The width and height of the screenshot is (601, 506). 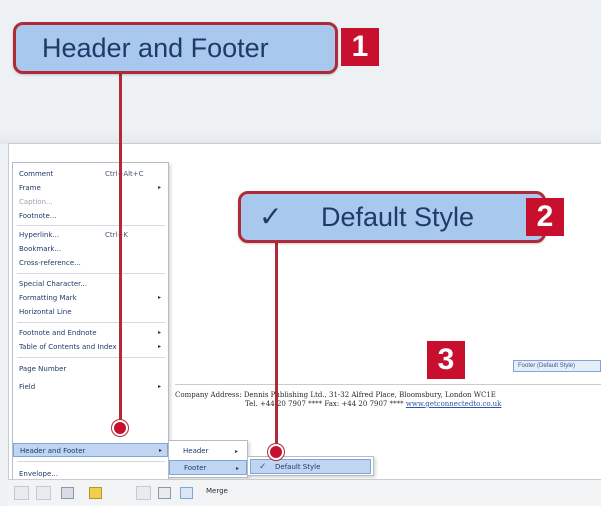 I want to click on menu-item-footnote-endnote: Footnote and Endnote ▸, so click(x=90, y=333).